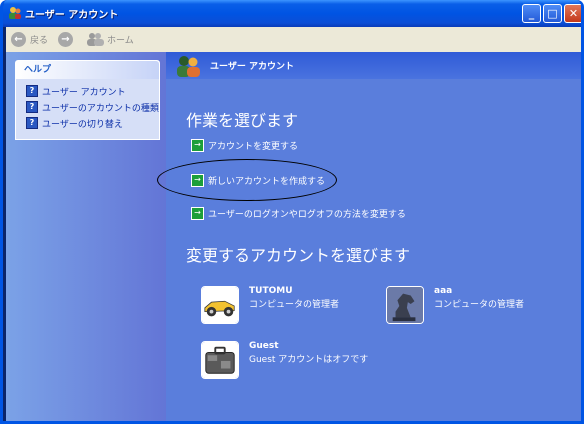 Image resolution: width=584 pixels, height=424 pixels. Describe the element at coordinates (87, 70) in the screenshot. I see `help-panel-title: ヘルプ` at that location.